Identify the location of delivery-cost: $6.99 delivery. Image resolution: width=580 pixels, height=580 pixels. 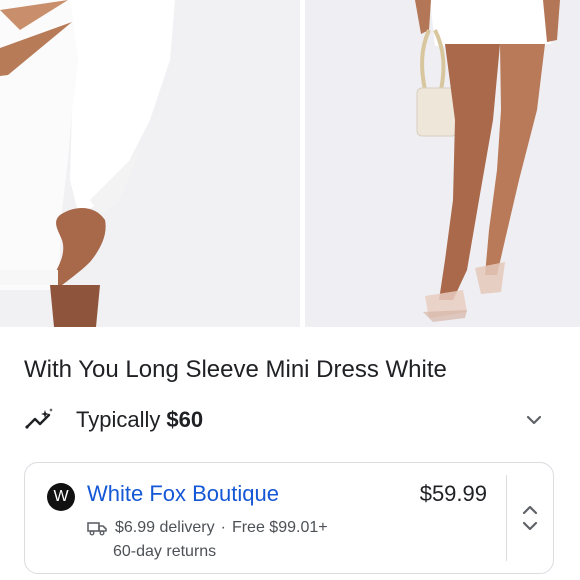
(165, 527).